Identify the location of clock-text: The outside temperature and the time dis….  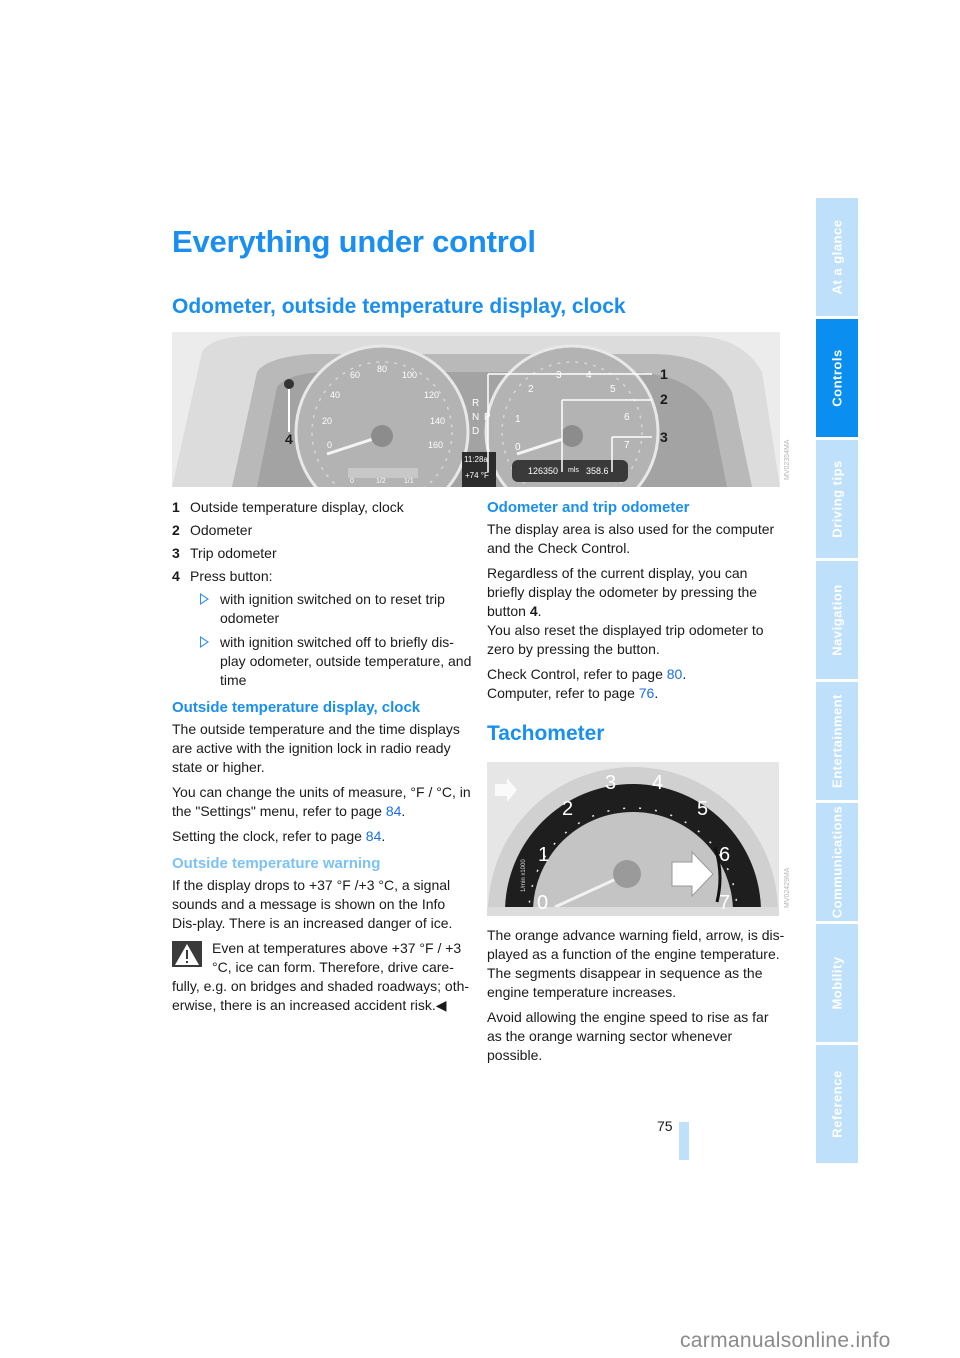
(321, 782).